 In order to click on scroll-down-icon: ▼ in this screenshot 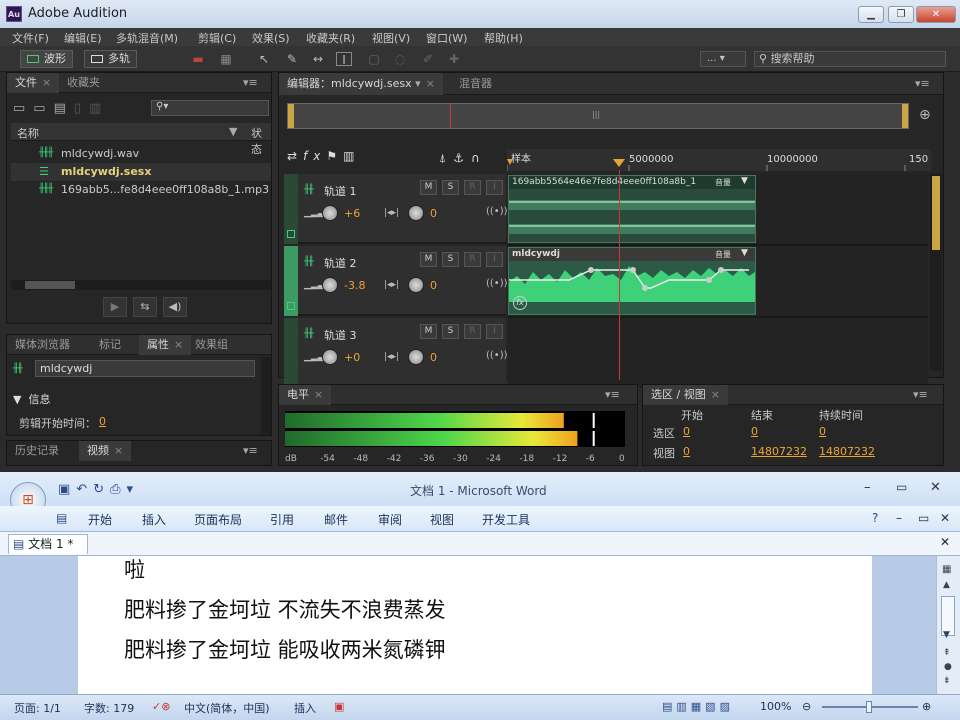, I will do `click(946, 635)`.